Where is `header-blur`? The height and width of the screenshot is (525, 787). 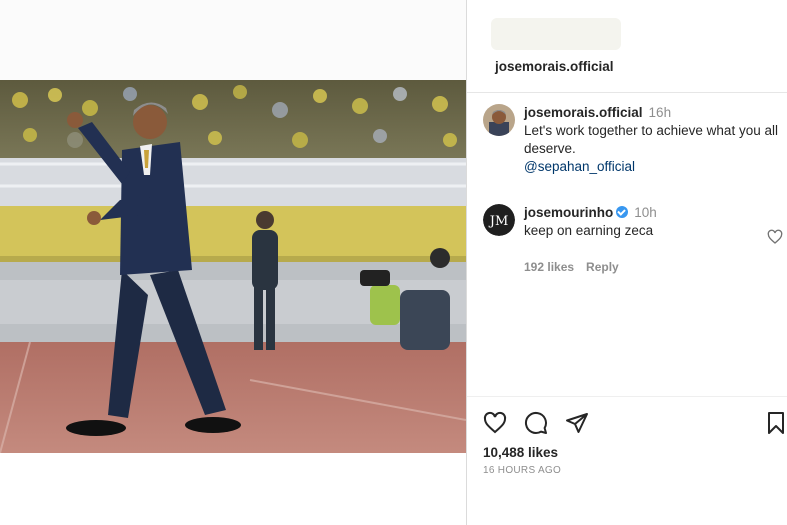
header-blur is located at coordinates (556, 34).